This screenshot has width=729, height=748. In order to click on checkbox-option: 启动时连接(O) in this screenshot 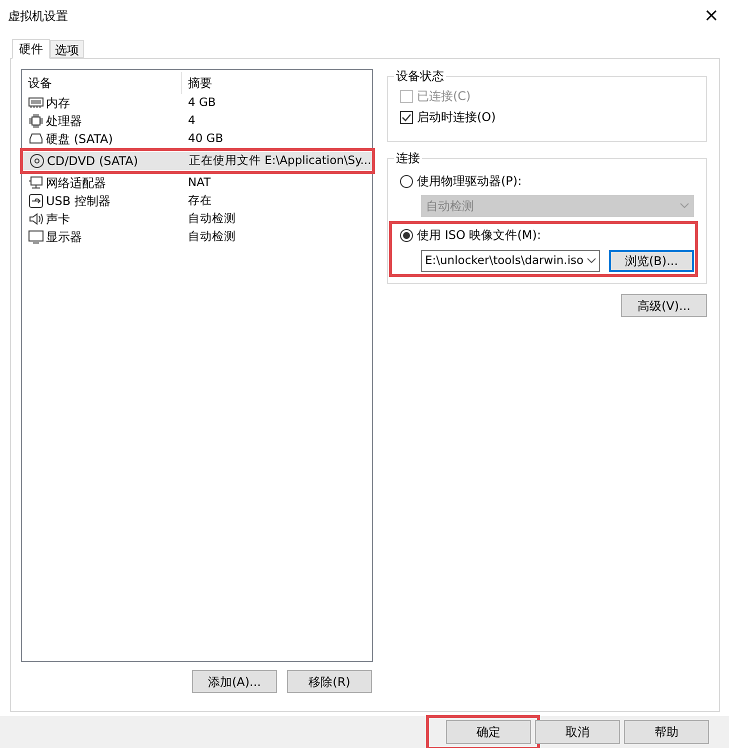, I will do `click(553, 117)`.